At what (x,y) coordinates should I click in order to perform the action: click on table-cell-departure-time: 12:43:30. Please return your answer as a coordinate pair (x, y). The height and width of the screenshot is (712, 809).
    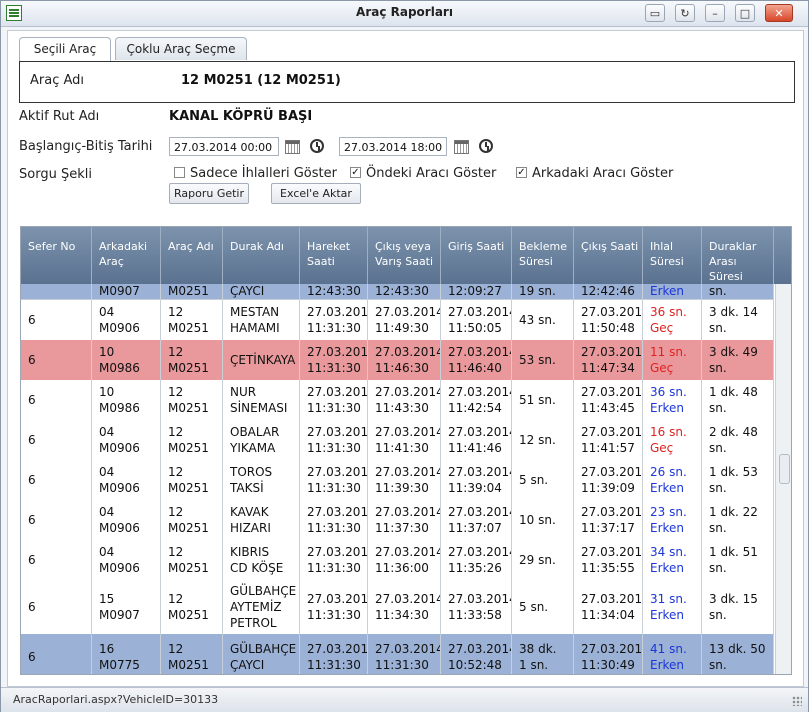
    Looking at the image, I should click on (334, 291).